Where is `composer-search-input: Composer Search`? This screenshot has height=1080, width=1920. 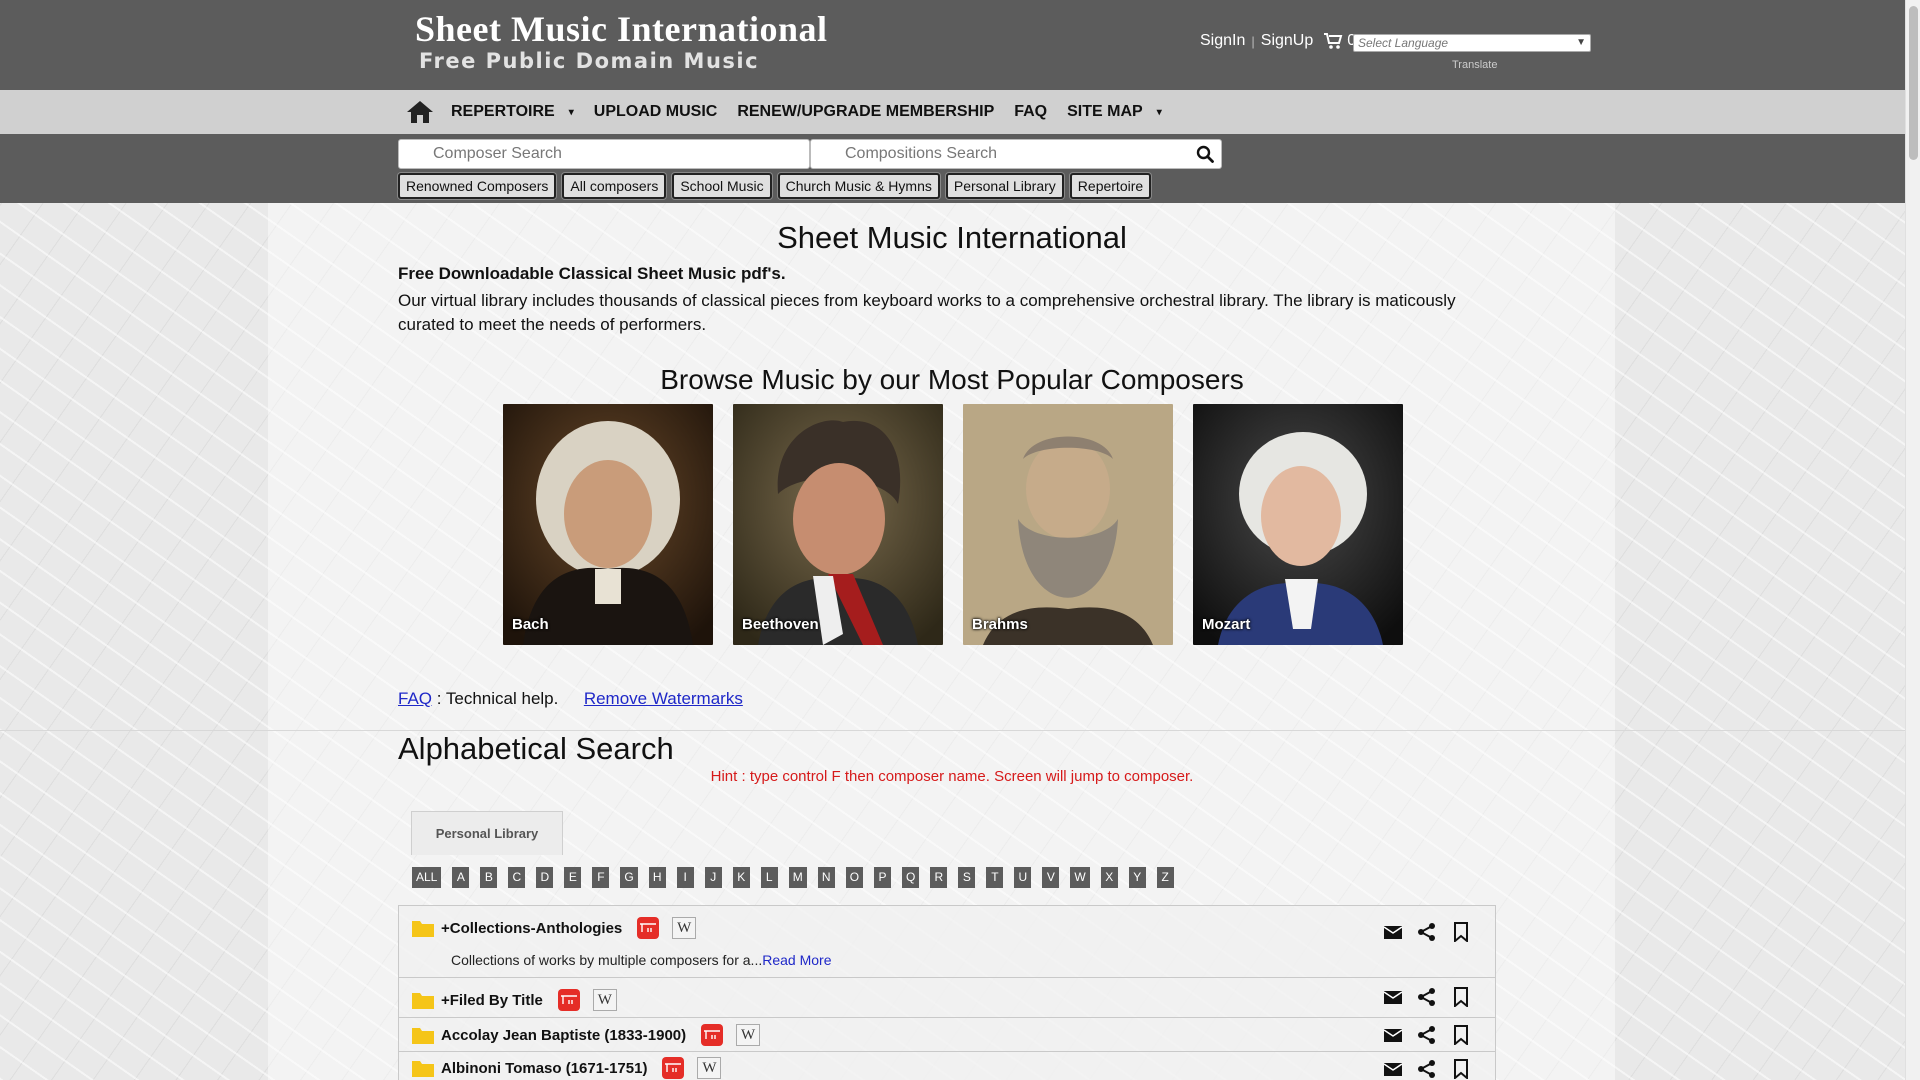 composer-search-input: Composer Search is located at coordinates (604, 154).